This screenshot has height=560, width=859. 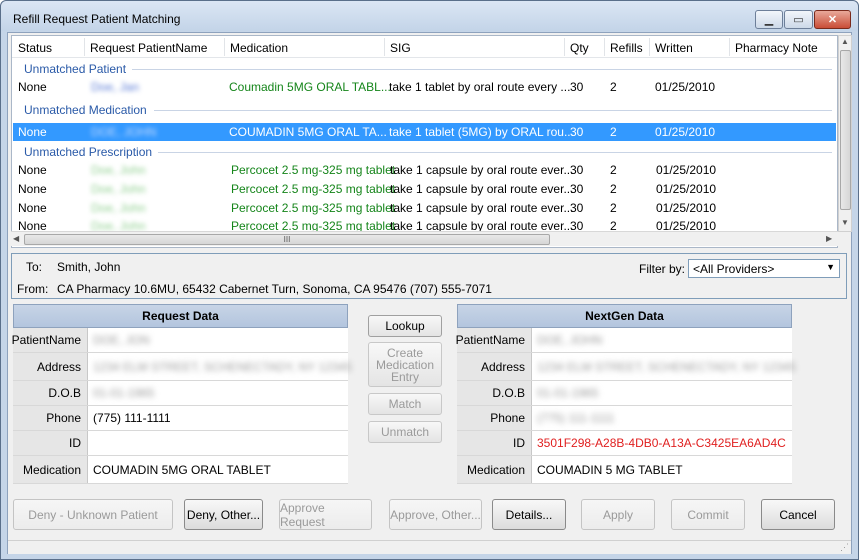 I want to click on request-name-value: DOE, JON, so click(x=121, y=340).